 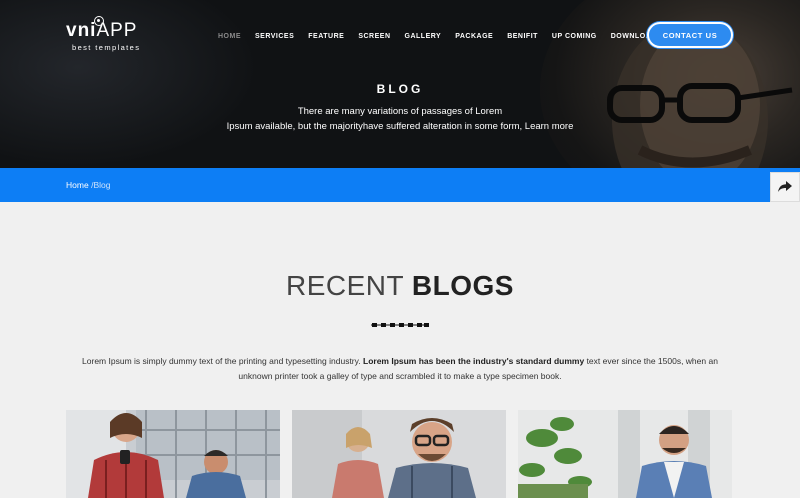 What do you see at coordinates (462, 285) in the screenshot?
I see `section-title-bold: BLOGS` at bounding box center [462, 285].